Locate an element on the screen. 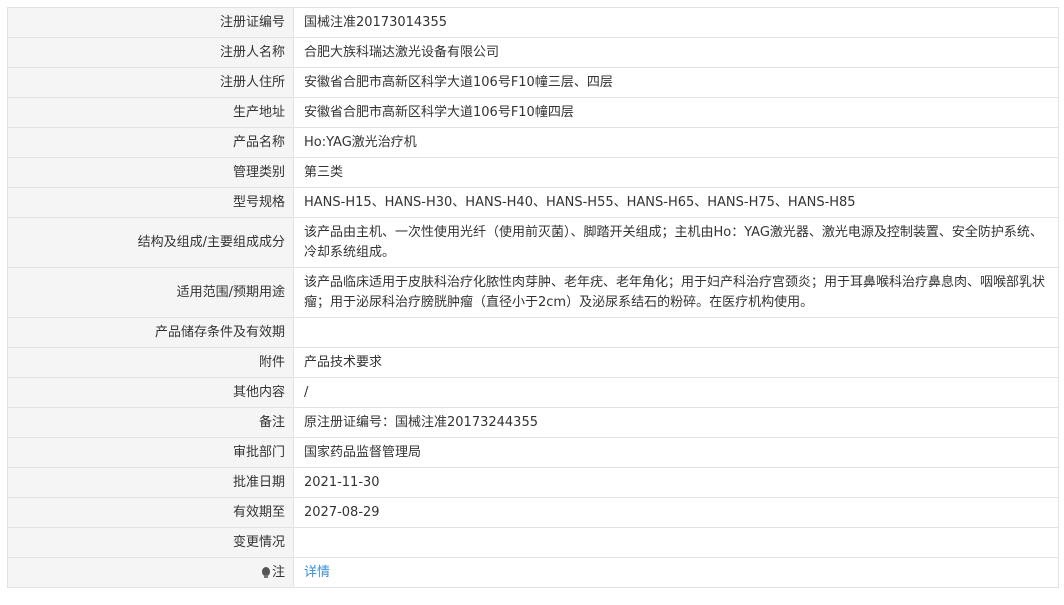 The image size is (1064, 605). row-label: 注册人住所 is located at coordinates (150, 82).